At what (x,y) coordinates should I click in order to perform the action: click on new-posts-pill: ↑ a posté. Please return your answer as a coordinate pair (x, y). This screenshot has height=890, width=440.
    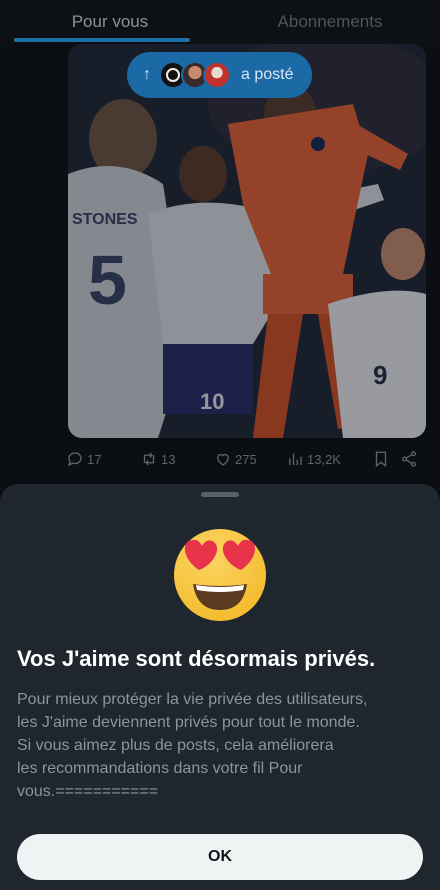
    Looking at the image, I should click on (219, 75).